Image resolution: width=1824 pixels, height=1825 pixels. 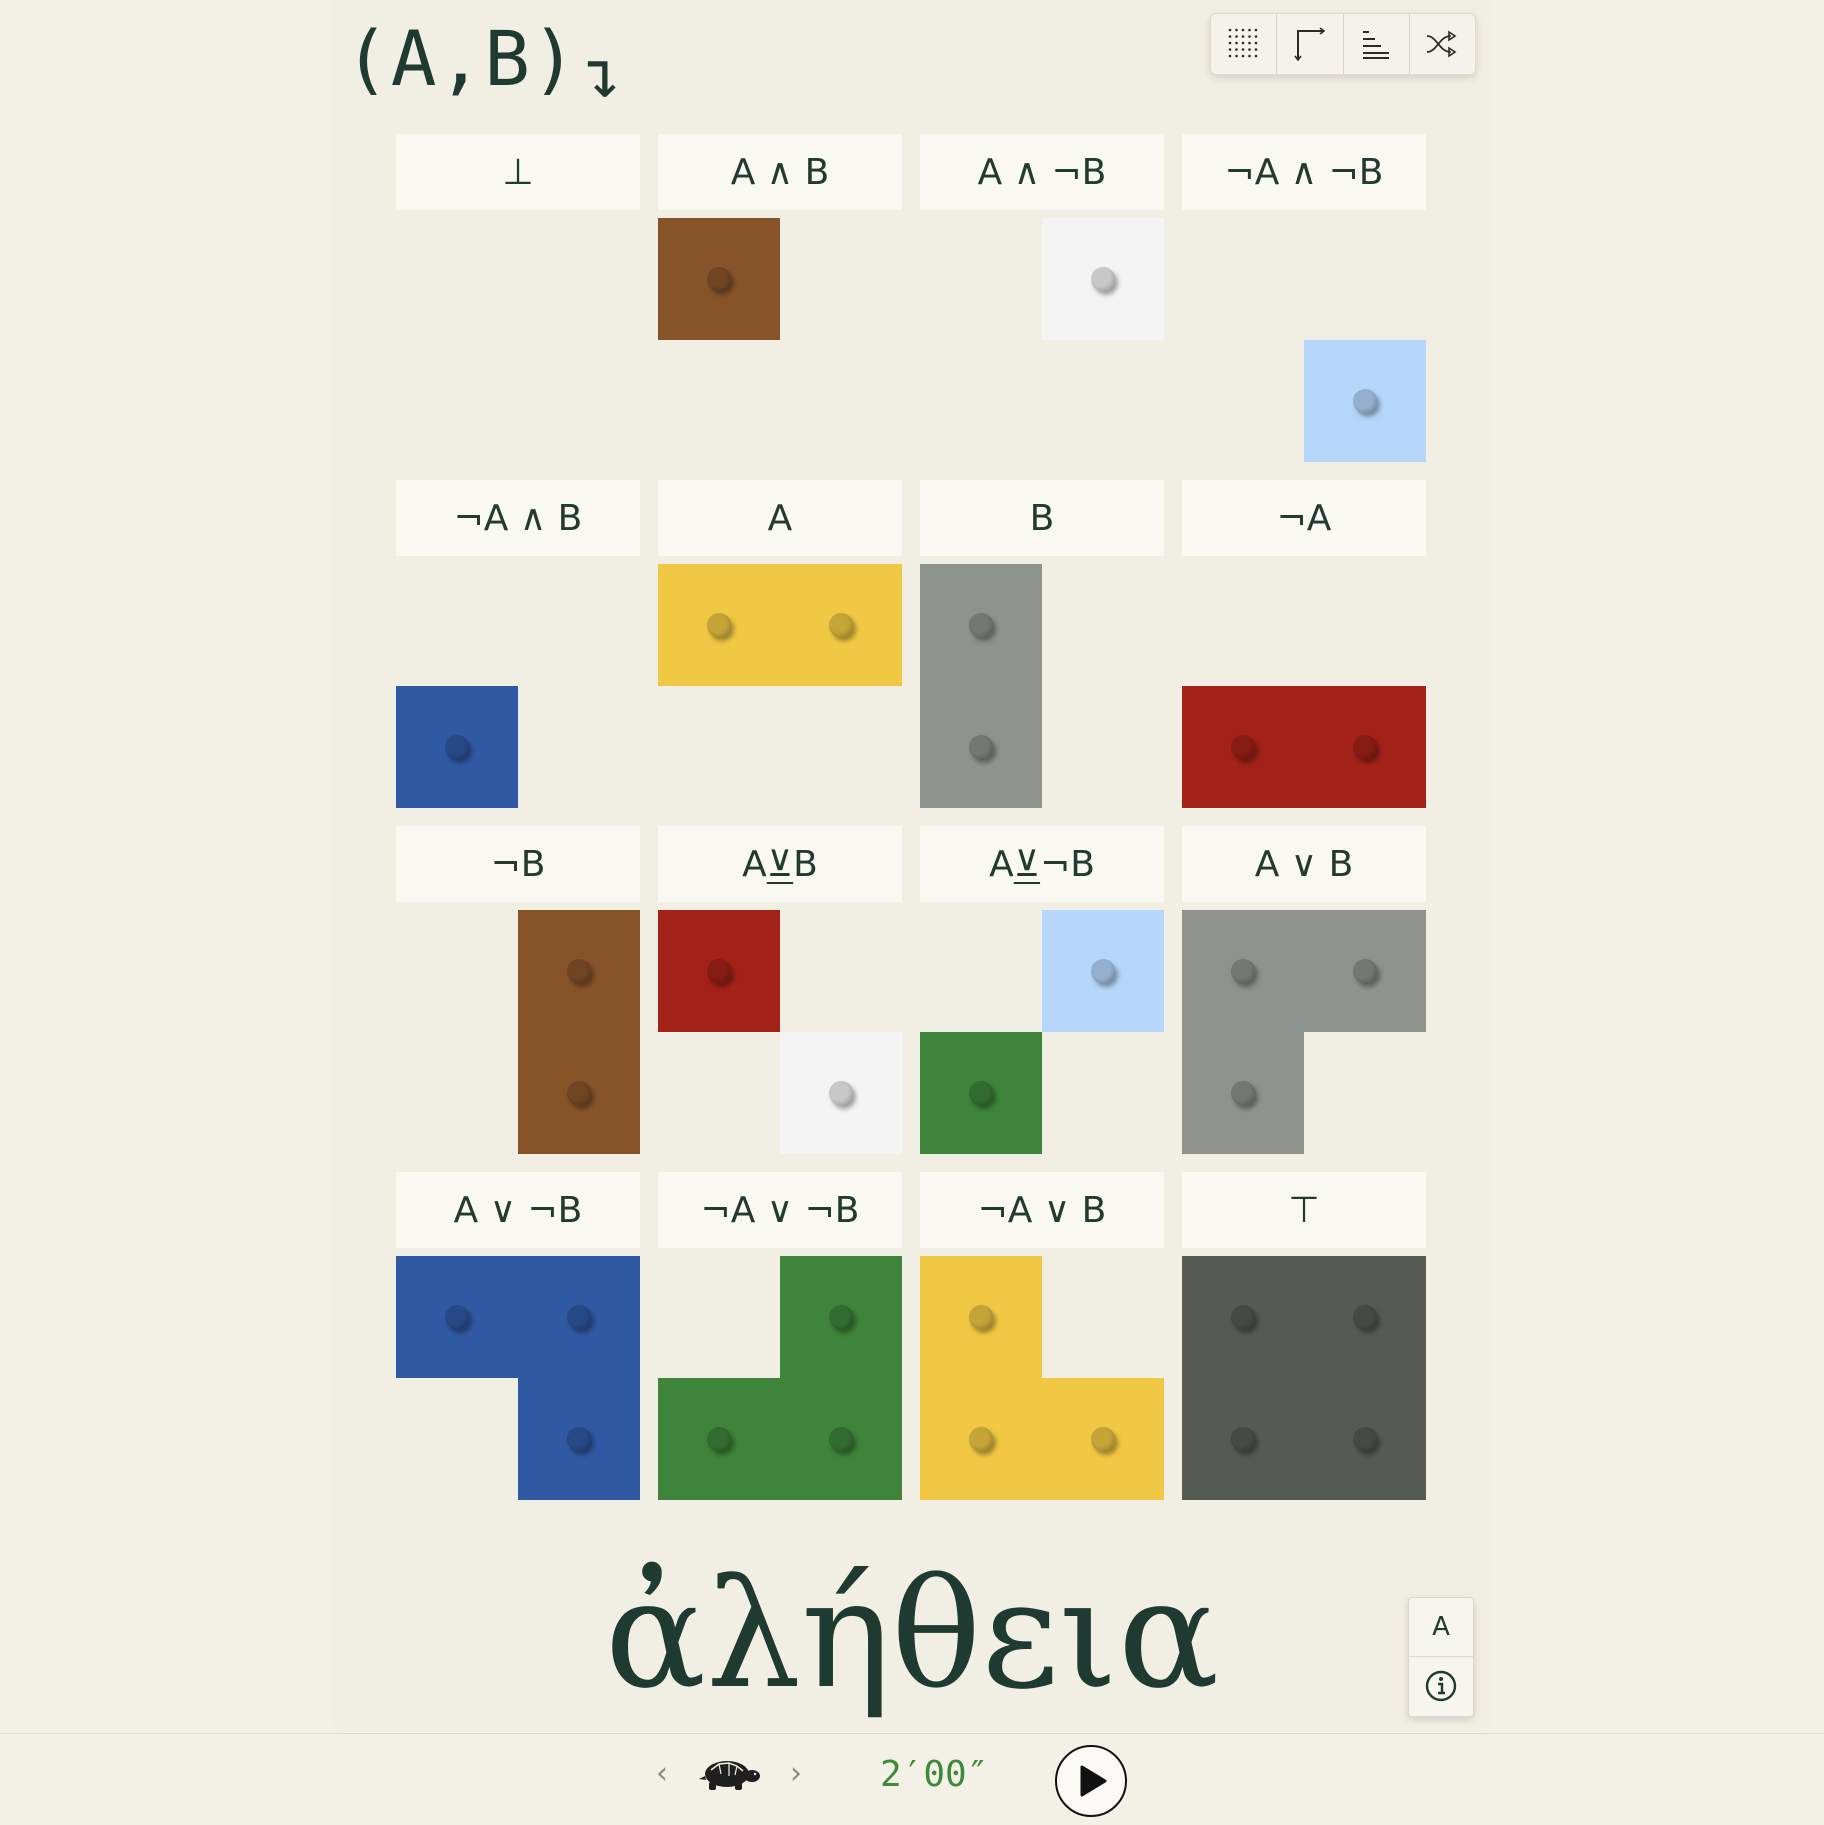 What do you see at coordinates (1304, 518) in the screenshot?
I see `proposition-label: ¬A` at bounding box center [1304, 518].